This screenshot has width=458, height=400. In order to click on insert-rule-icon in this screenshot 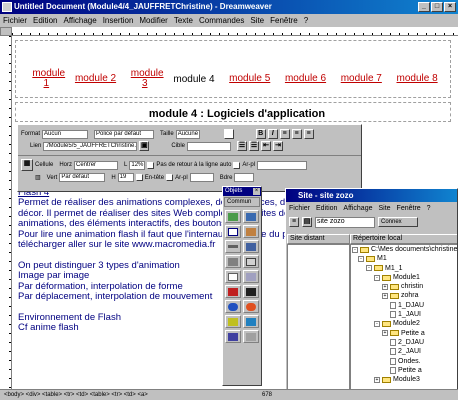, I will do `click(233, 246)`.